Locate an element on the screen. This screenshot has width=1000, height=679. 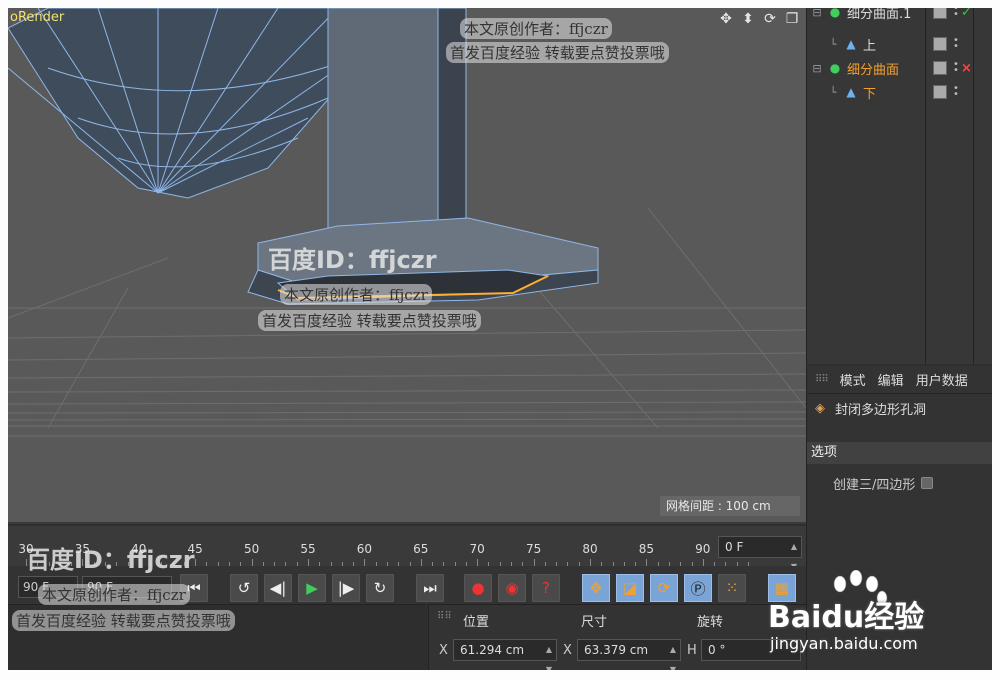
next-key-icon: ↻ is located at coordinates (380, 588).